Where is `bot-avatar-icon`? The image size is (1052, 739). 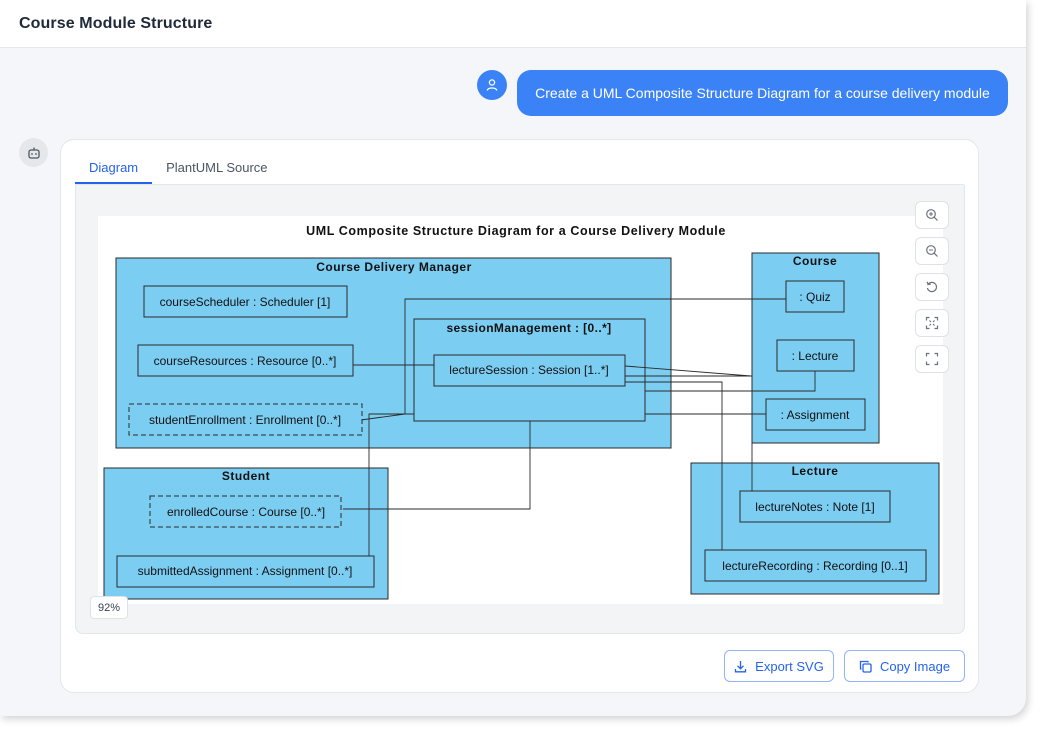 bot-avatar-icon is located at coordinates (33, 152).